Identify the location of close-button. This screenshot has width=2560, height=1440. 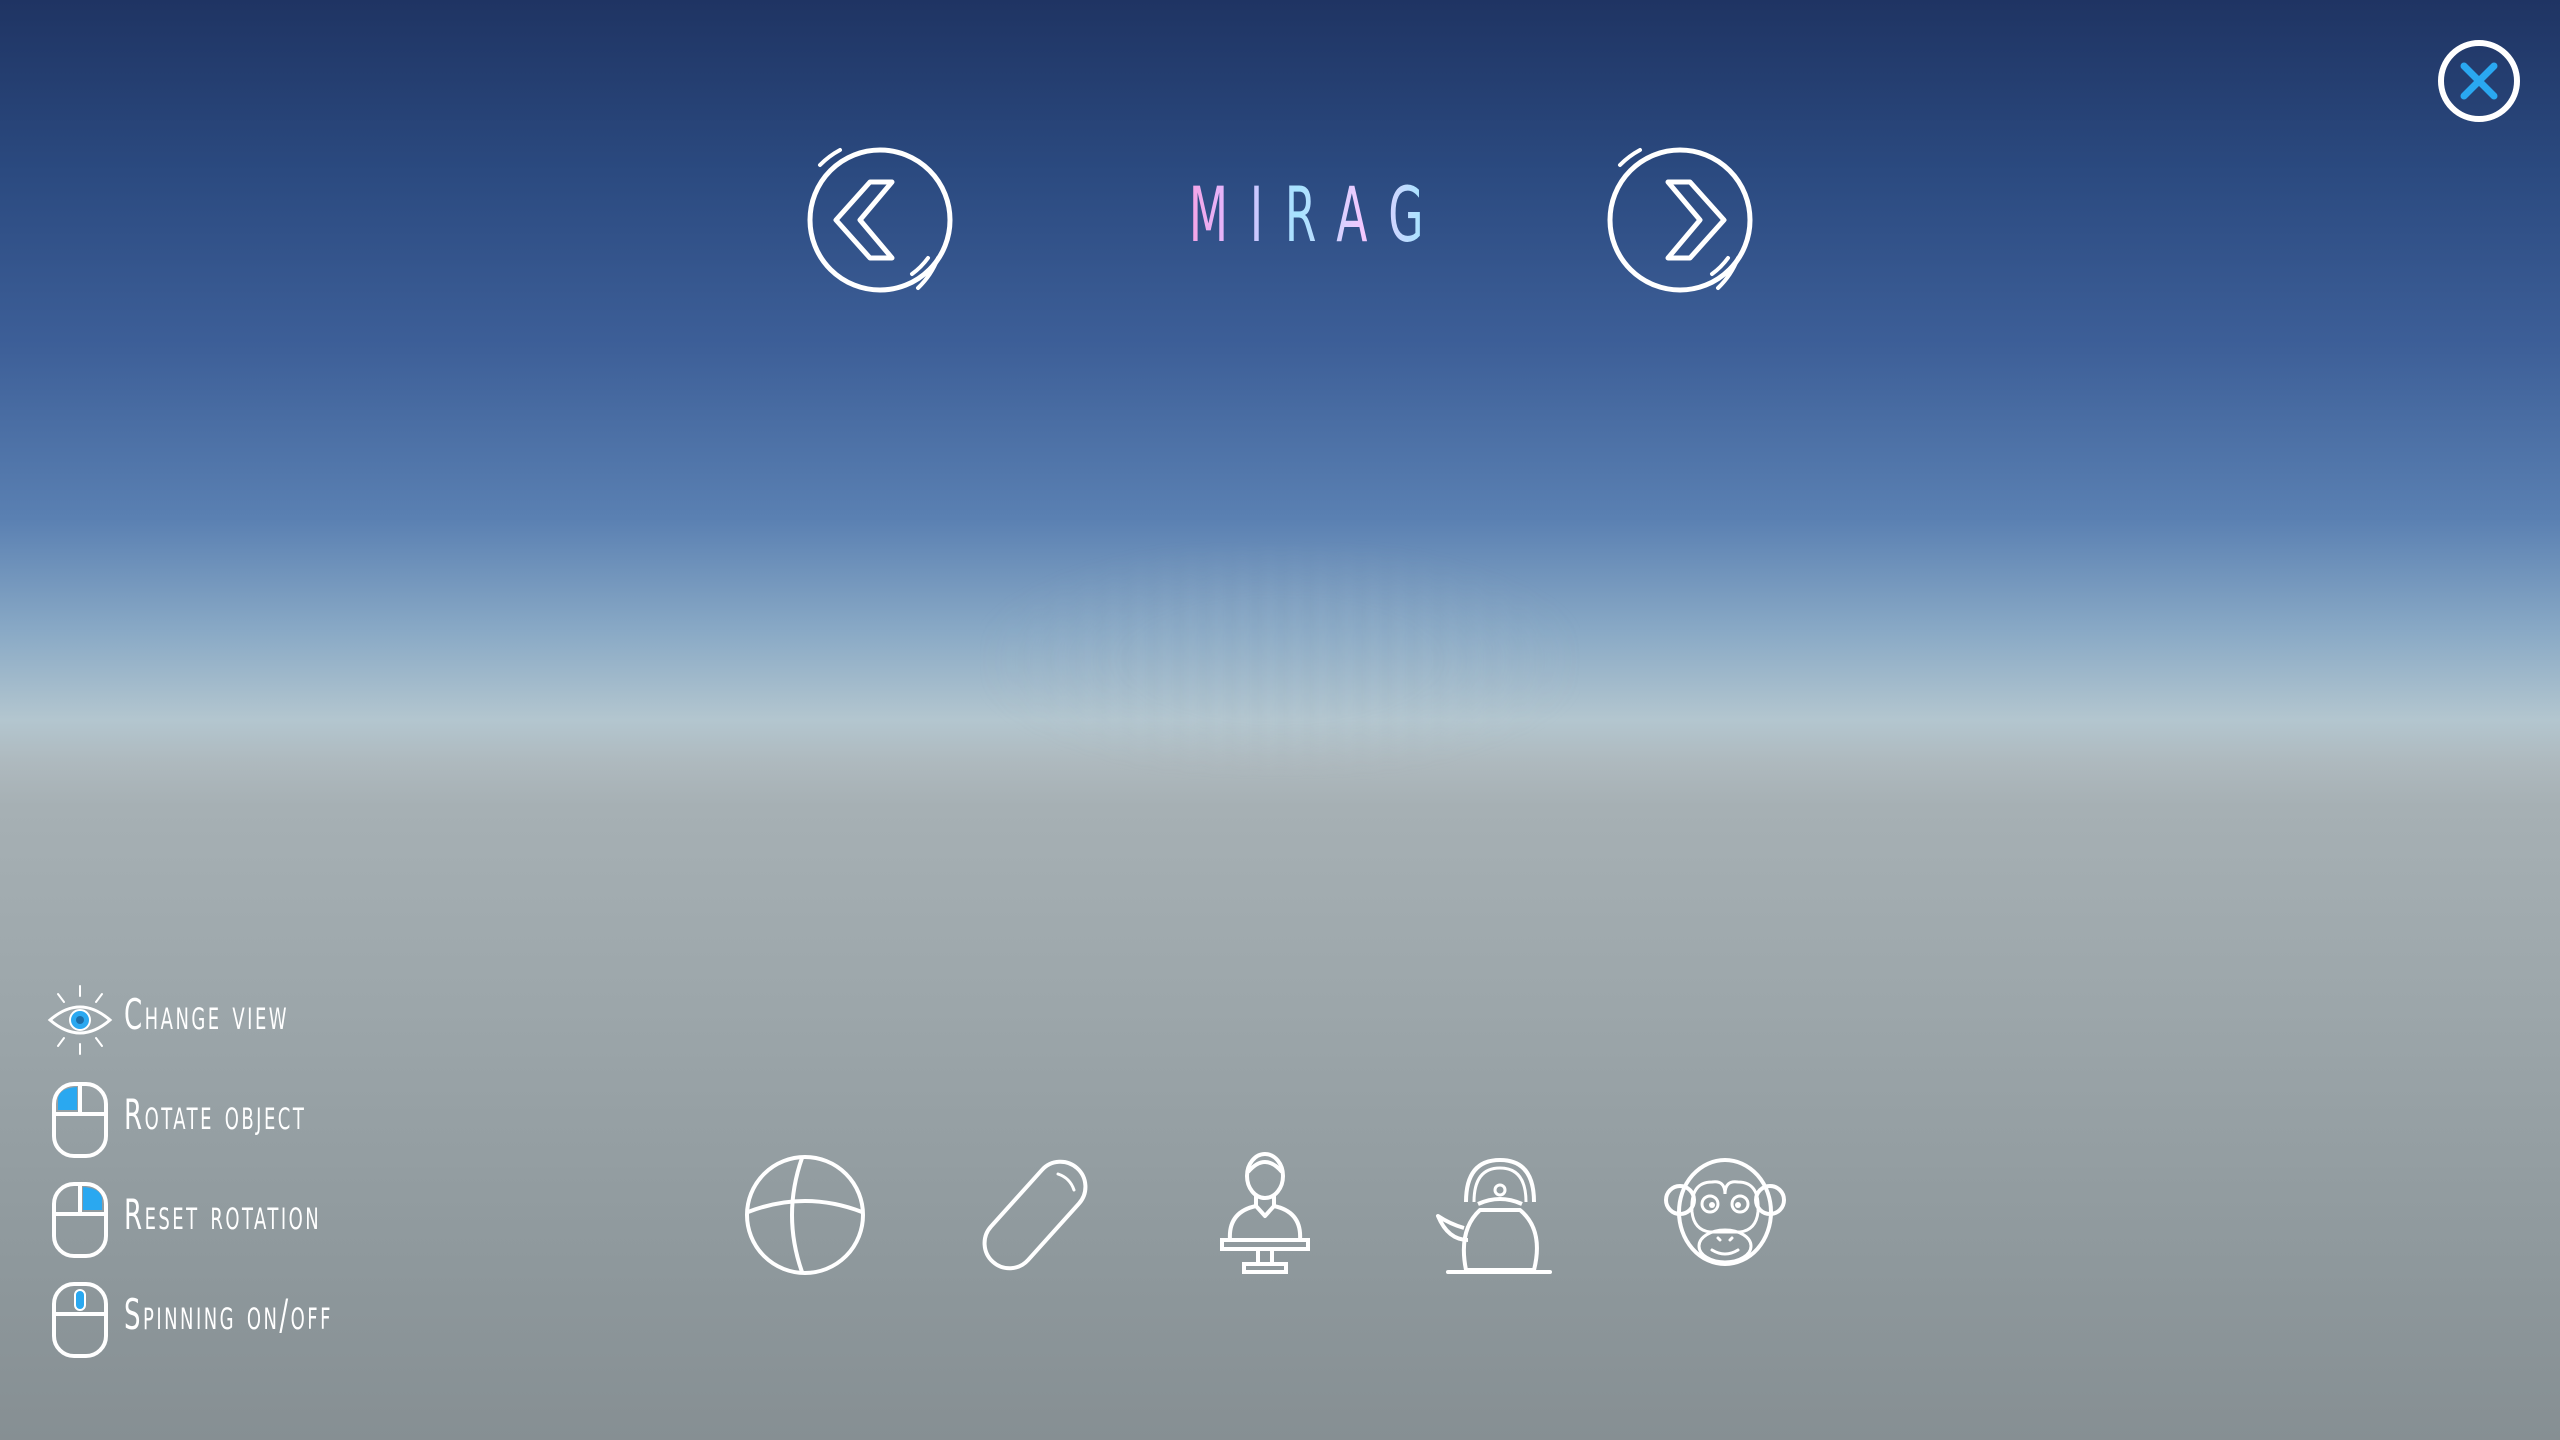
(2479, 81).